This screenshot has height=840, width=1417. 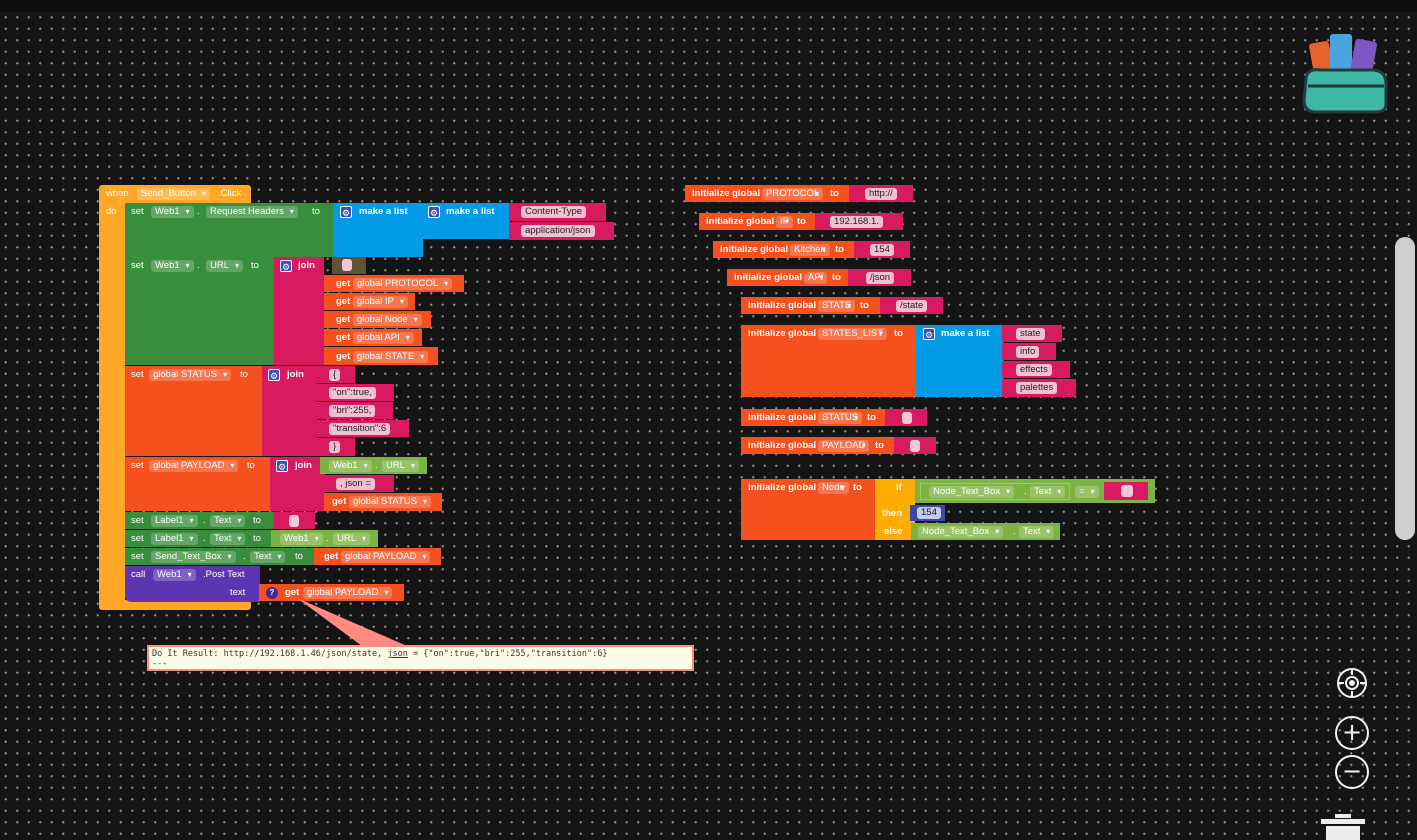 What do you see at coordinates (840, 418) in the screenshot?
I see `variable-name-field: STATUS` at bounding box center [840, 418].